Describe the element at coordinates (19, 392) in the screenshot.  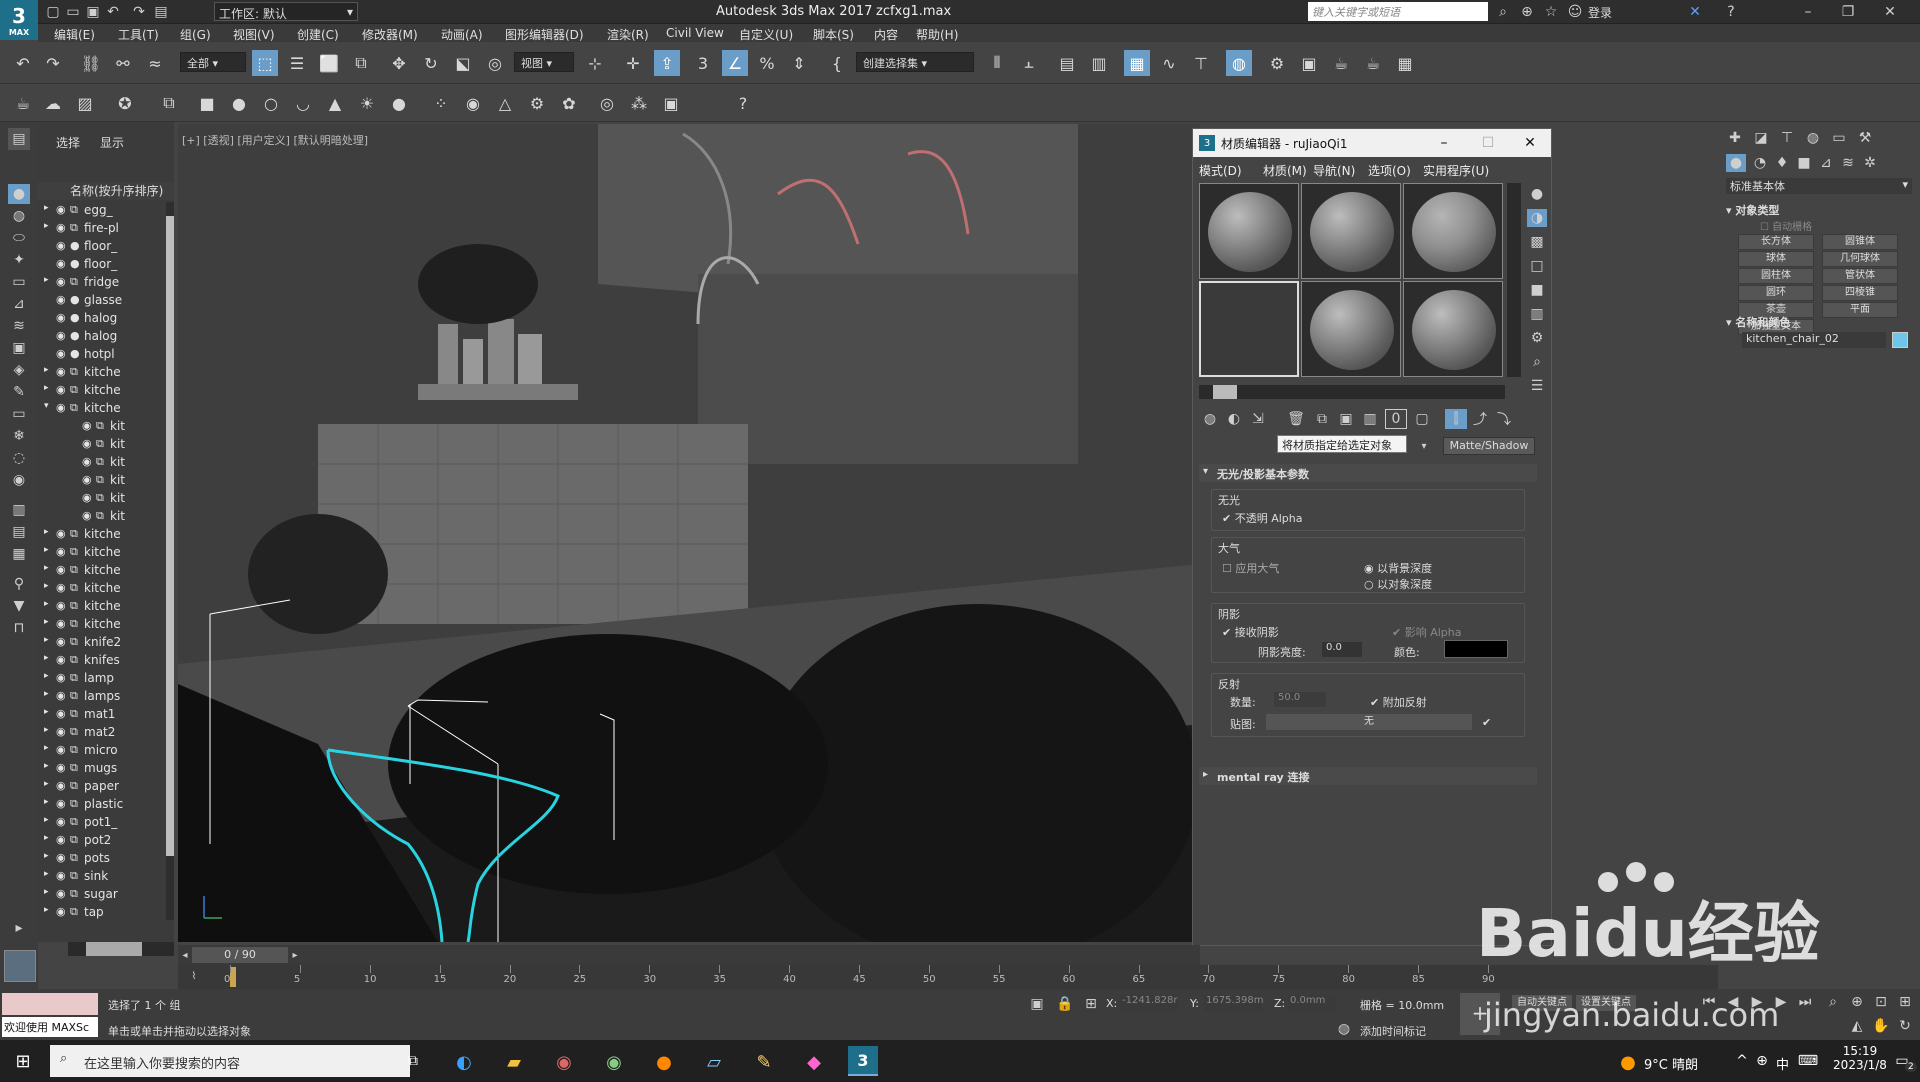
I see `display-bones-icon: ✎` at that location.